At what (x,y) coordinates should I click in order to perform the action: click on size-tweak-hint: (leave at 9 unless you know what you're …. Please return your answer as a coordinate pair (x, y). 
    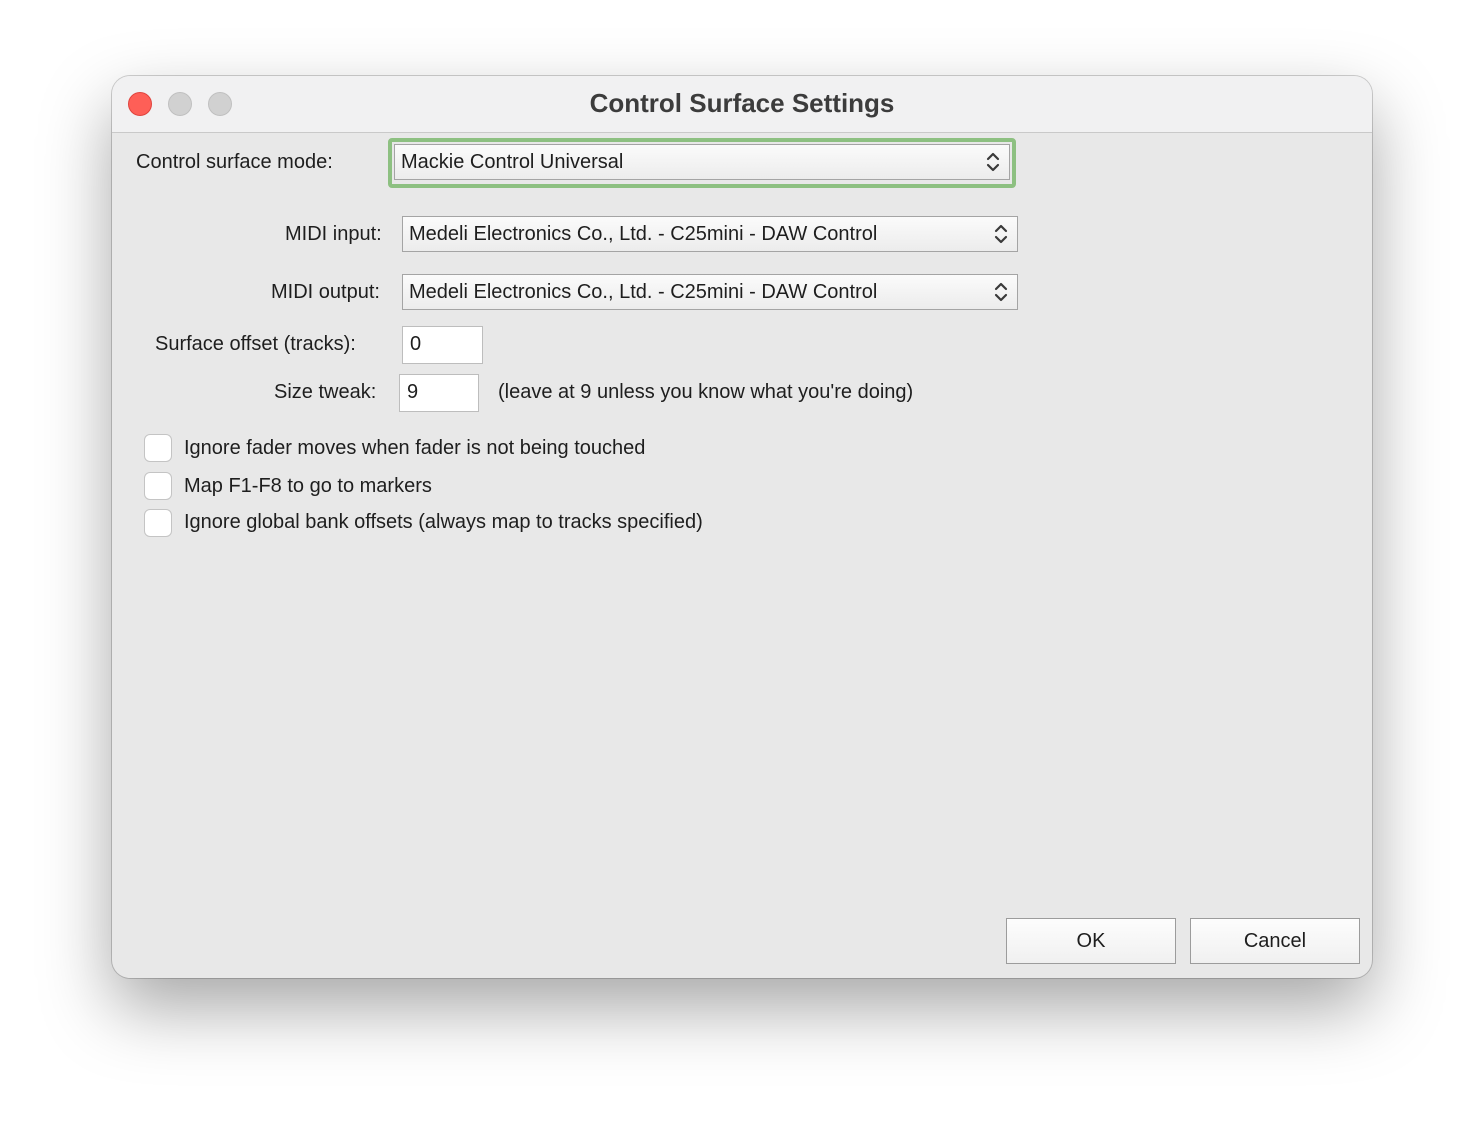
    Looking at the image, I should click on (706, 392).